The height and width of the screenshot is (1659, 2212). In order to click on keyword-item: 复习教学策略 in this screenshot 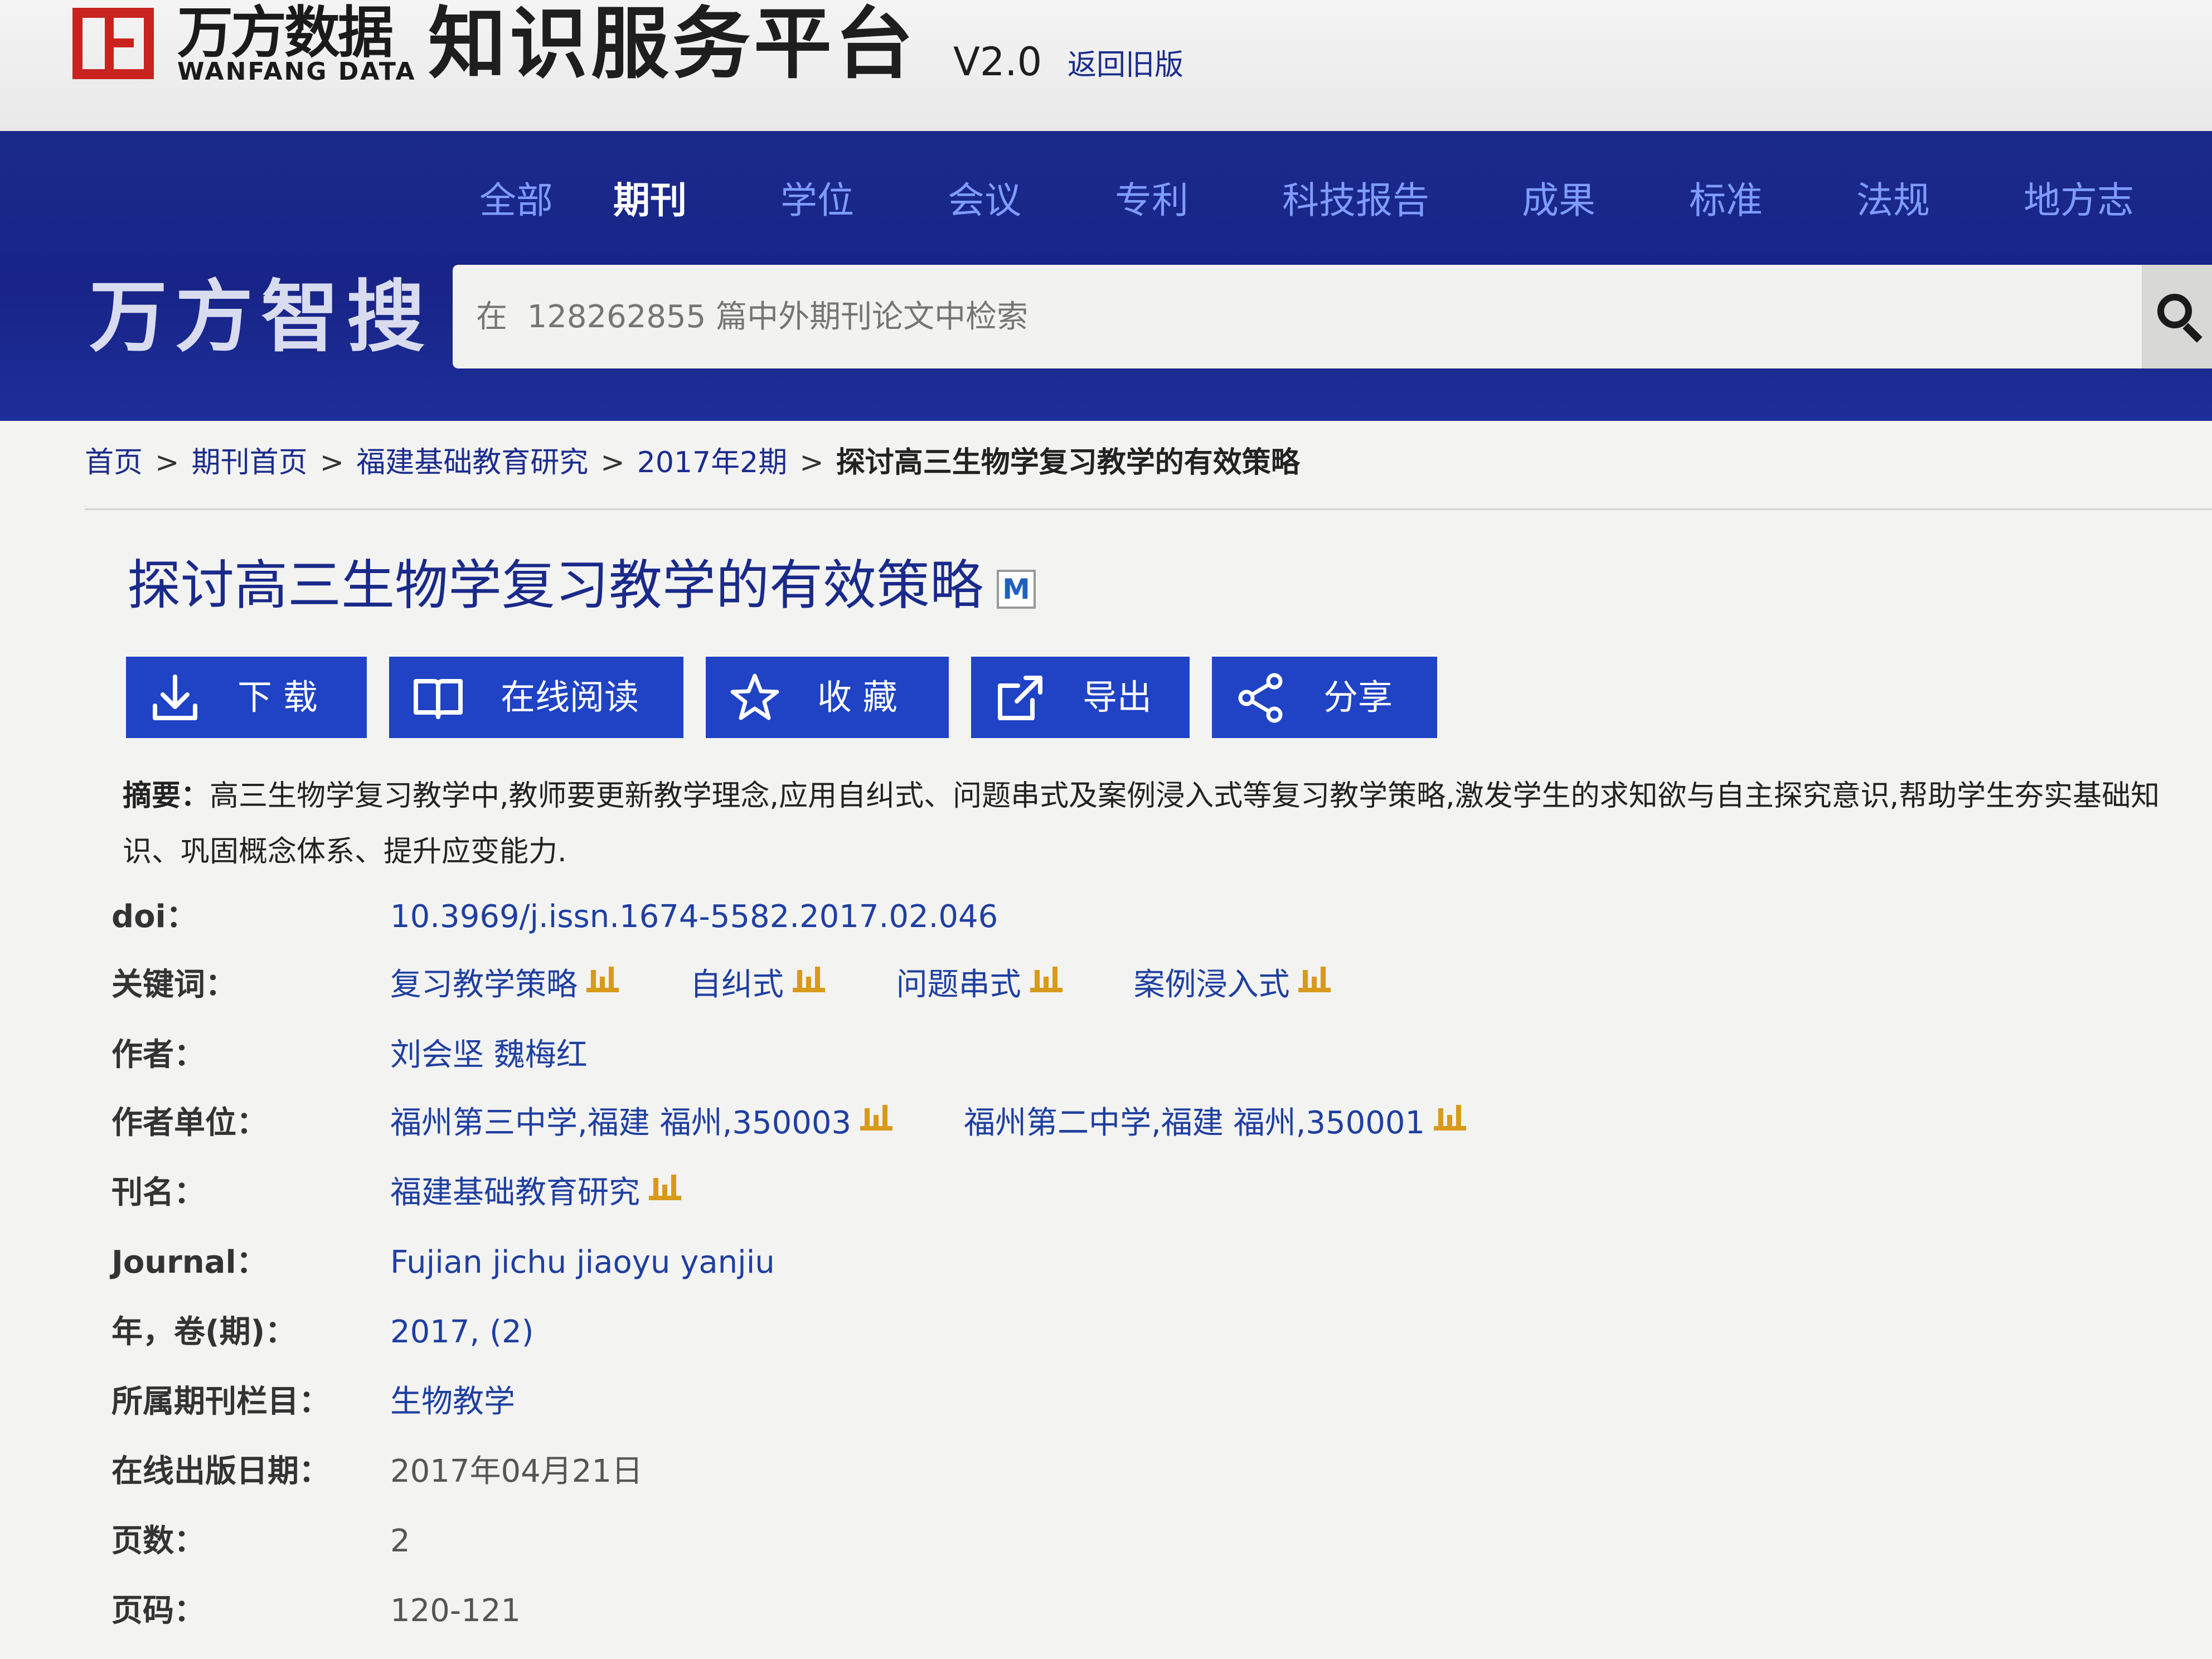, I will do `click(505, 985)`.